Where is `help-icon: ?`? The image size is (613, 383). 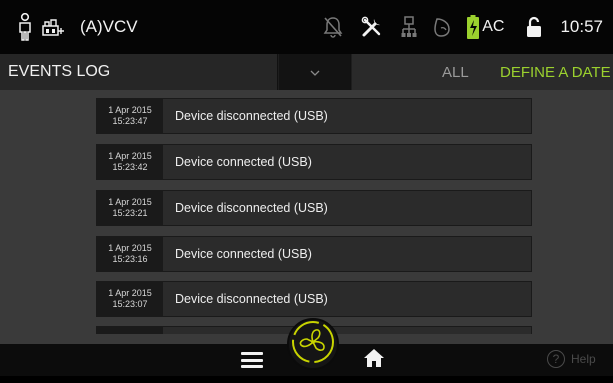 help-icon: ? is located at coordinates (556, 359).